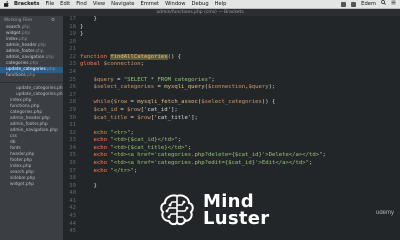 The width and height of the screenshot is (400, 240). Describe the element at coordinates (72, 79) in the screenshot. I see `line-number: 25` at that location.